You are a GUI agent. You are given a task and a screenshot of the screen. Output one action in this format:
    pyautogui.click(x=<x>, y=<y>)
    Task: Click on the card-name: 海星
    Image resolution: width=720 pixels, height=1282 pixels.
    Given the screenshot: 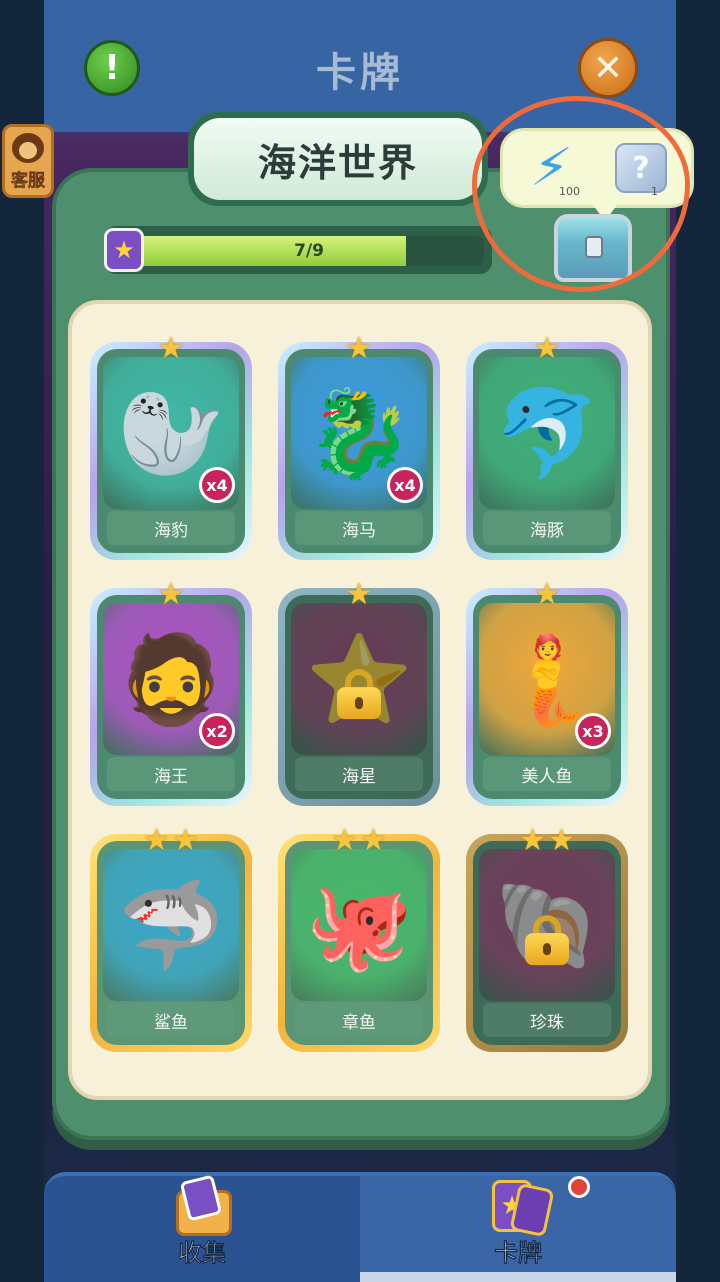 What is the action you would take?
    pyautogui.click(x=359, y=774)
    